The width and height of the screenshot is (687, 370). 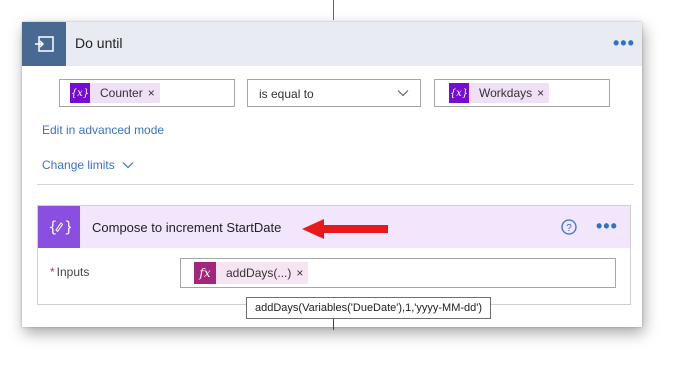 I want to click on divider, so click(x=335, y=184).